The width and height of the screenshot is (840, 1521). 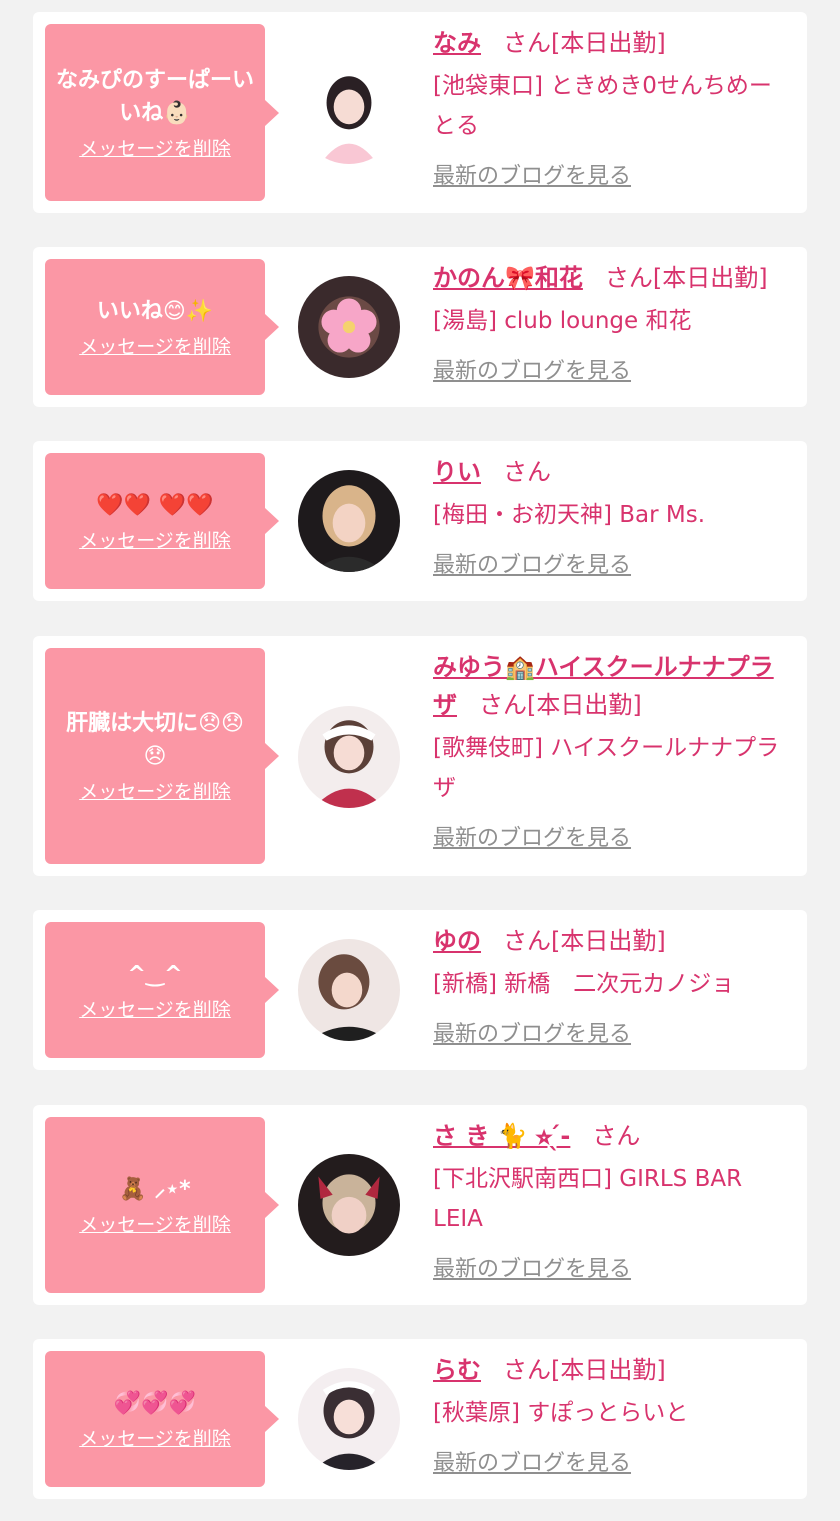 I want to click on cast-name-link: さ き 🐈 ⭐︎ ̖́-, so click(x=501, y=1136).